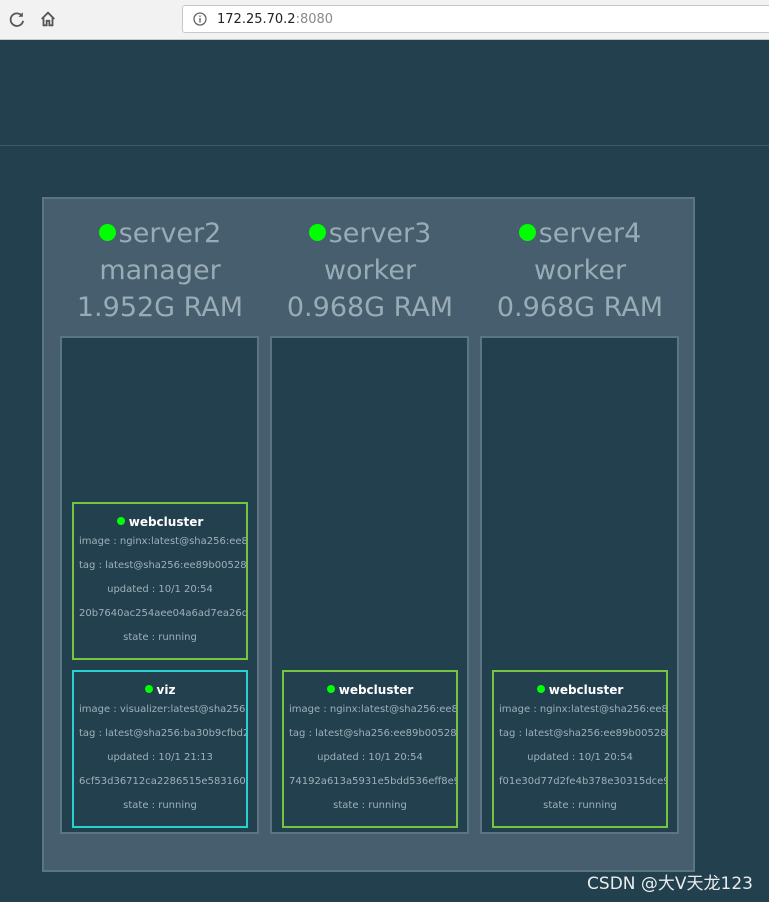  What do you see at coordinates (590, 233) in the screenshot?
I see `node-name: server4` at bounding box center [590, 233].